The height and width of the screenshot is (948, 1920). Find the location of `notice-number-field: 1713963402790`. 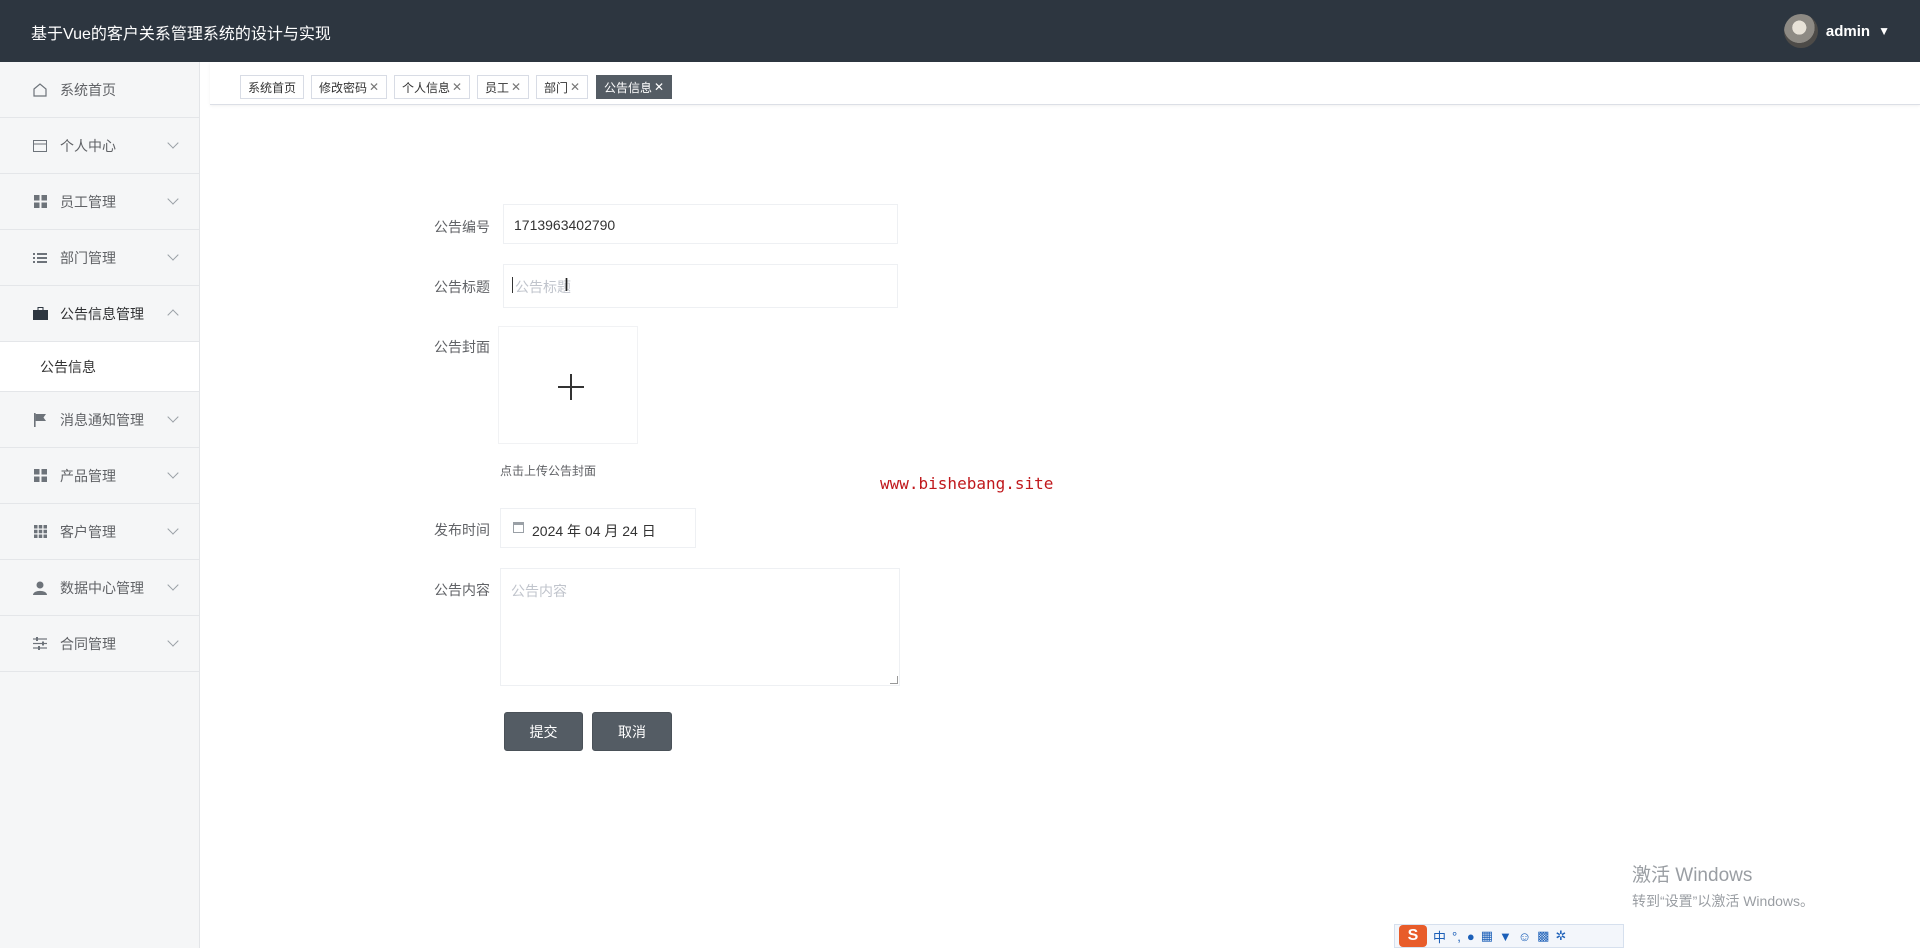

notice-number-field: 1713963402790 is located at coordinates (700, 224).